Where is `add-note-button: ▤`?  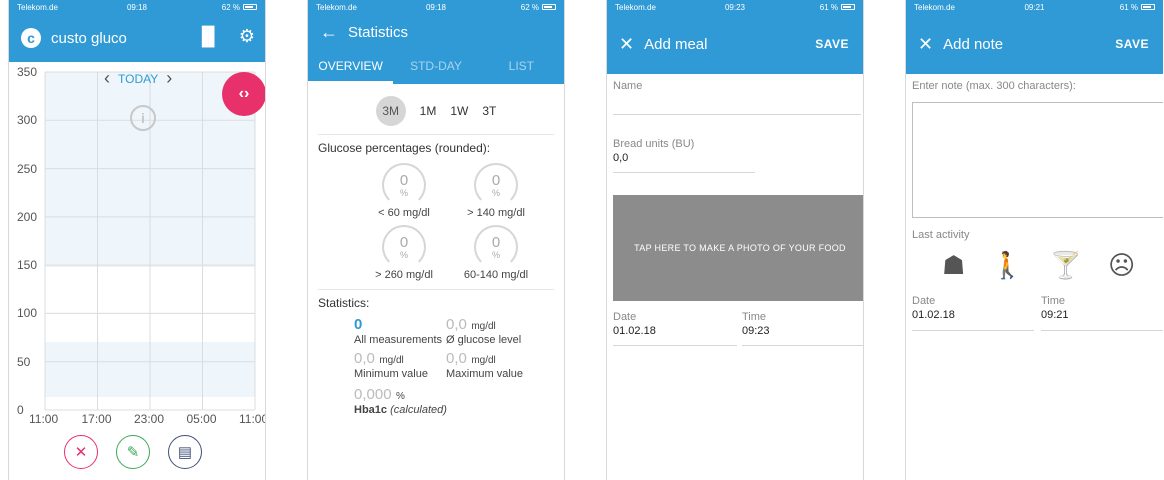 add-note-button: ▤ is located at coordinates (185, 452).